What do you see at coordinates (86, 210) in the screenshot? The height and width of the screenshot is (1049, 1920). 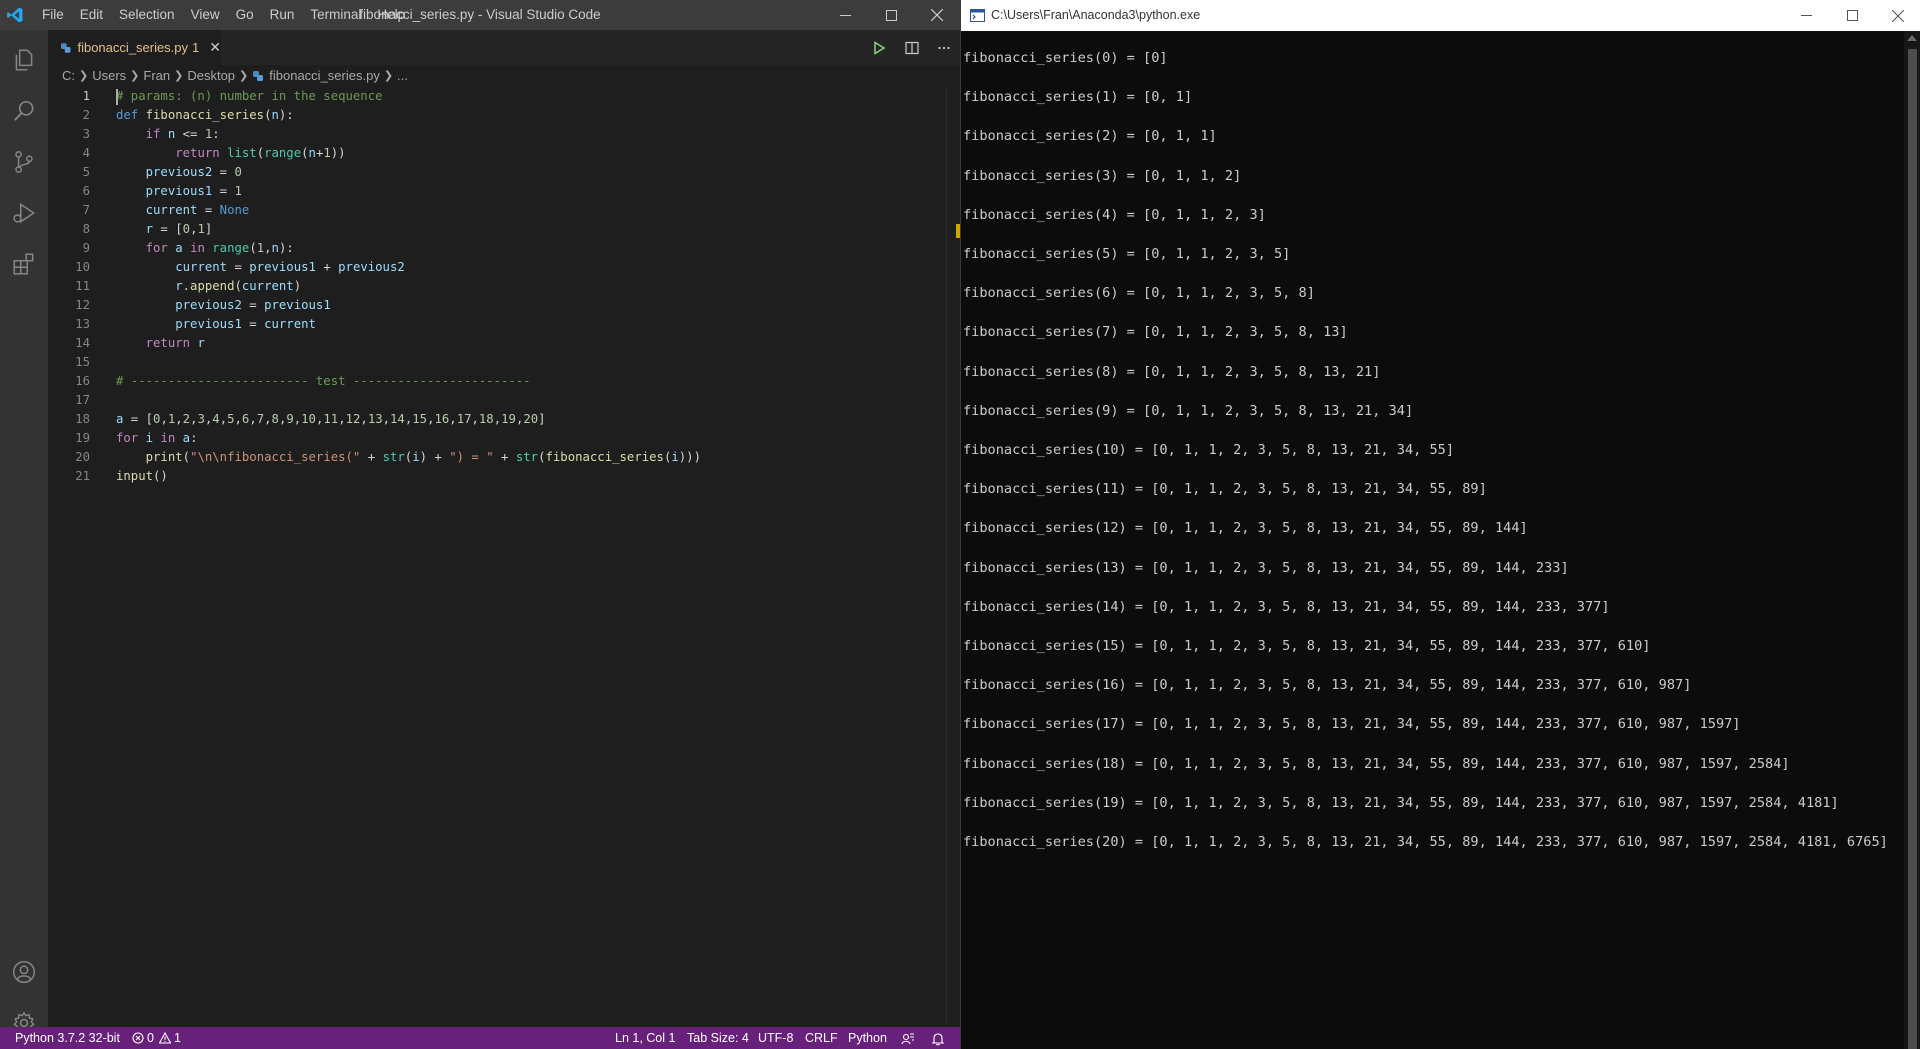 I see `line-number: 7` at bounding box center [86, 210].